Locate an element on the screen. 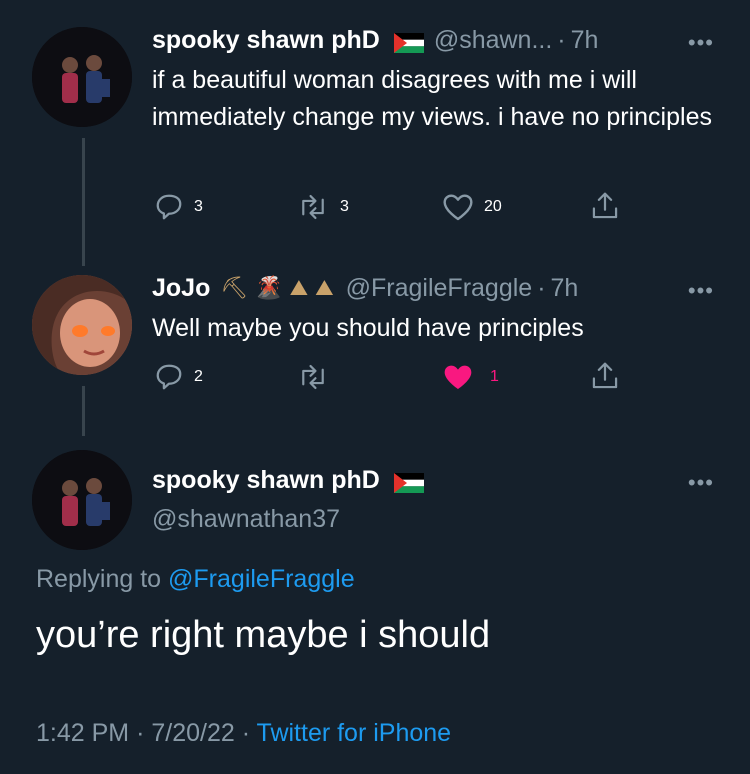  retweet-count: 3 is located at coordinates (344, 206).